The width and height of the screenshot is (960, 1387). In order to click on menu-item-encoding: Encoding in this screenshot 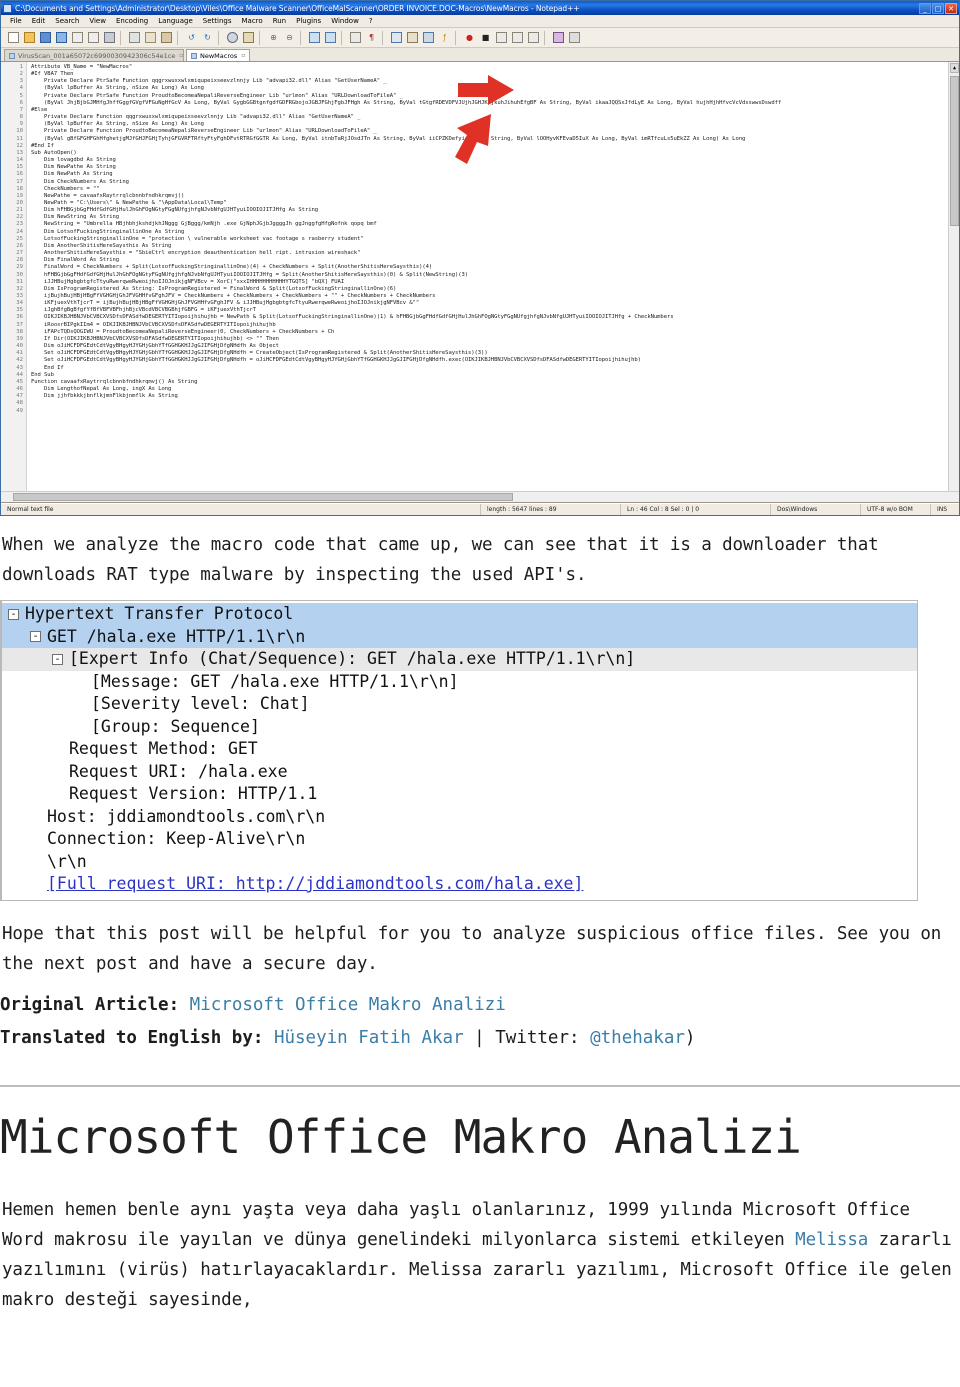, I will do `click(132, 21)`.